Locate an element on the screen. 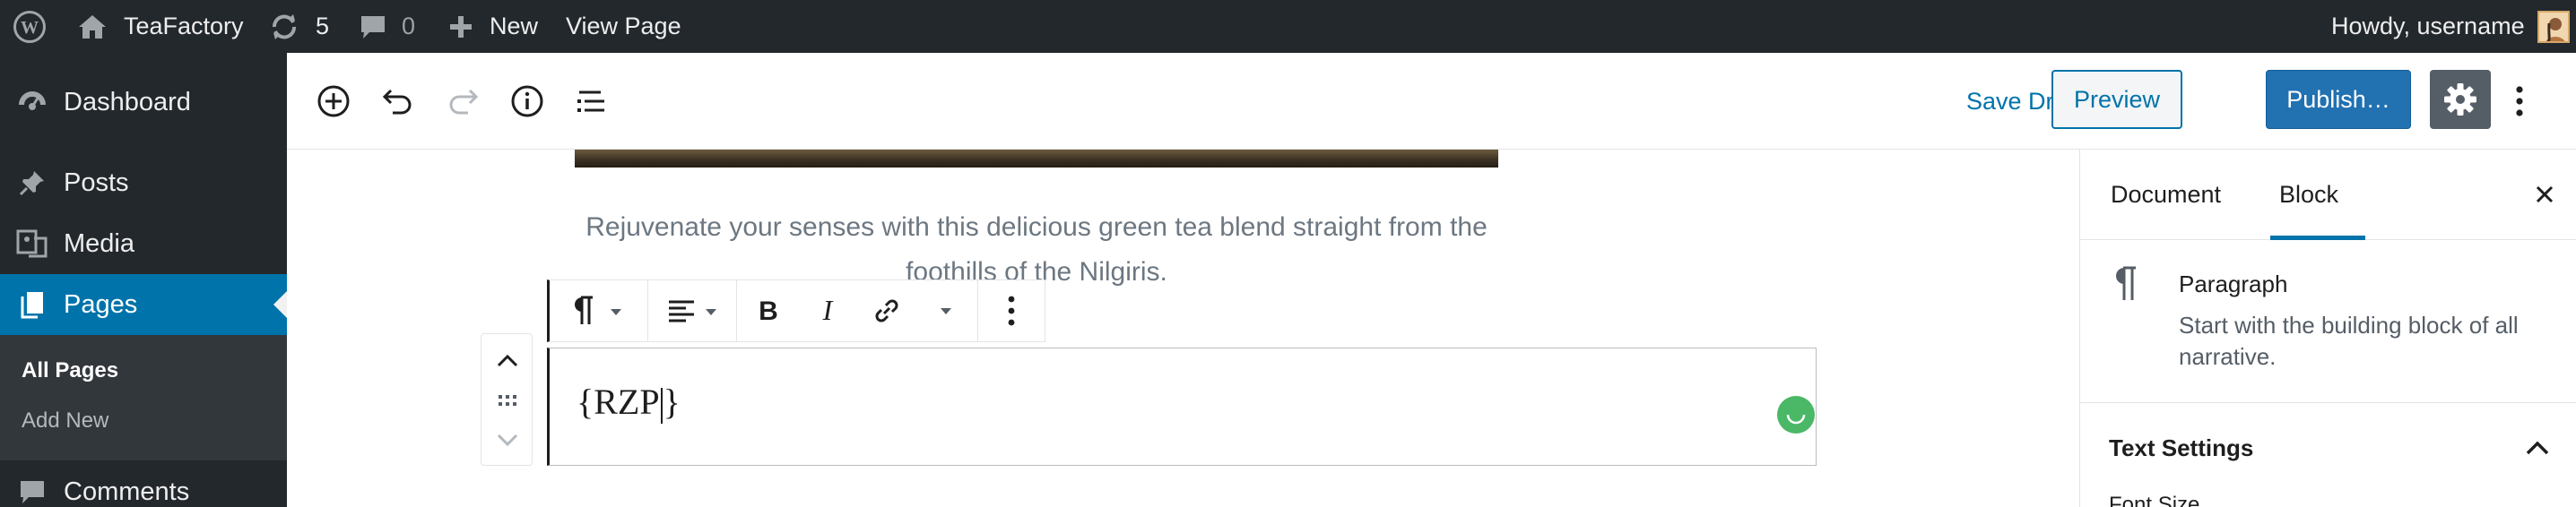 The width and height of the screenshot is (2576, 507). site-name: TeaFactory is located at coordinates (184, 26).